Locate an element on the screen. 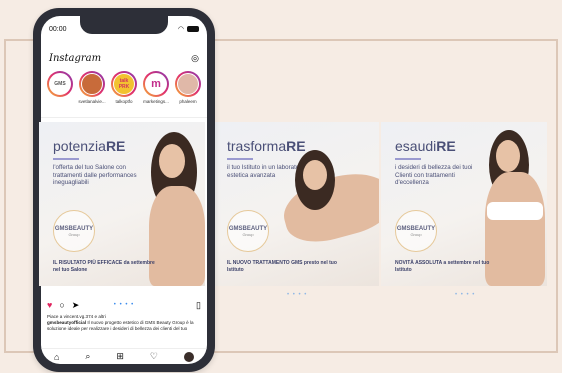 The width and height of the screenshot is (562, 373). battery-icon is located at coordinates (193, 29).